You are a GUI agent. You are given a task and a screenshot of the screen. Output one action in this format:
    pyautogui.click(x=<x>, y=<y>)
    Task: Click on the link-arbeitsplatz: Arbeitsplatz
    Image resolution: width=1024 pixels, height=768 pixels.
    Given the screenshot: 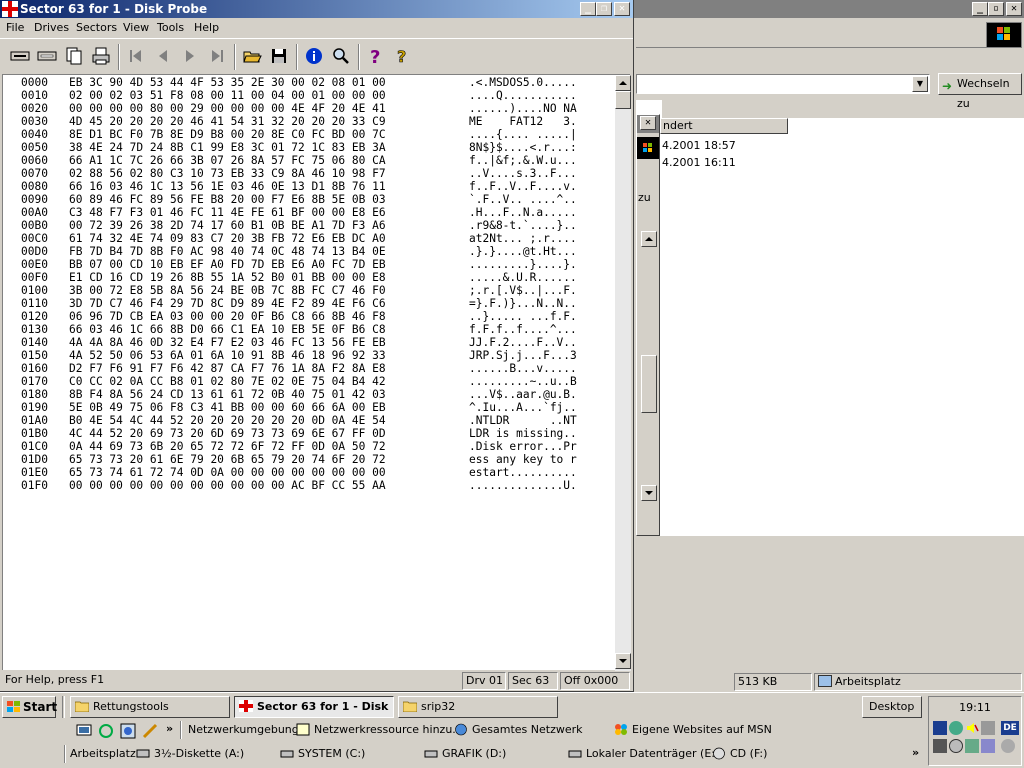 What is the action you would take?
    pyautogui.click(x=94, y=754)
    